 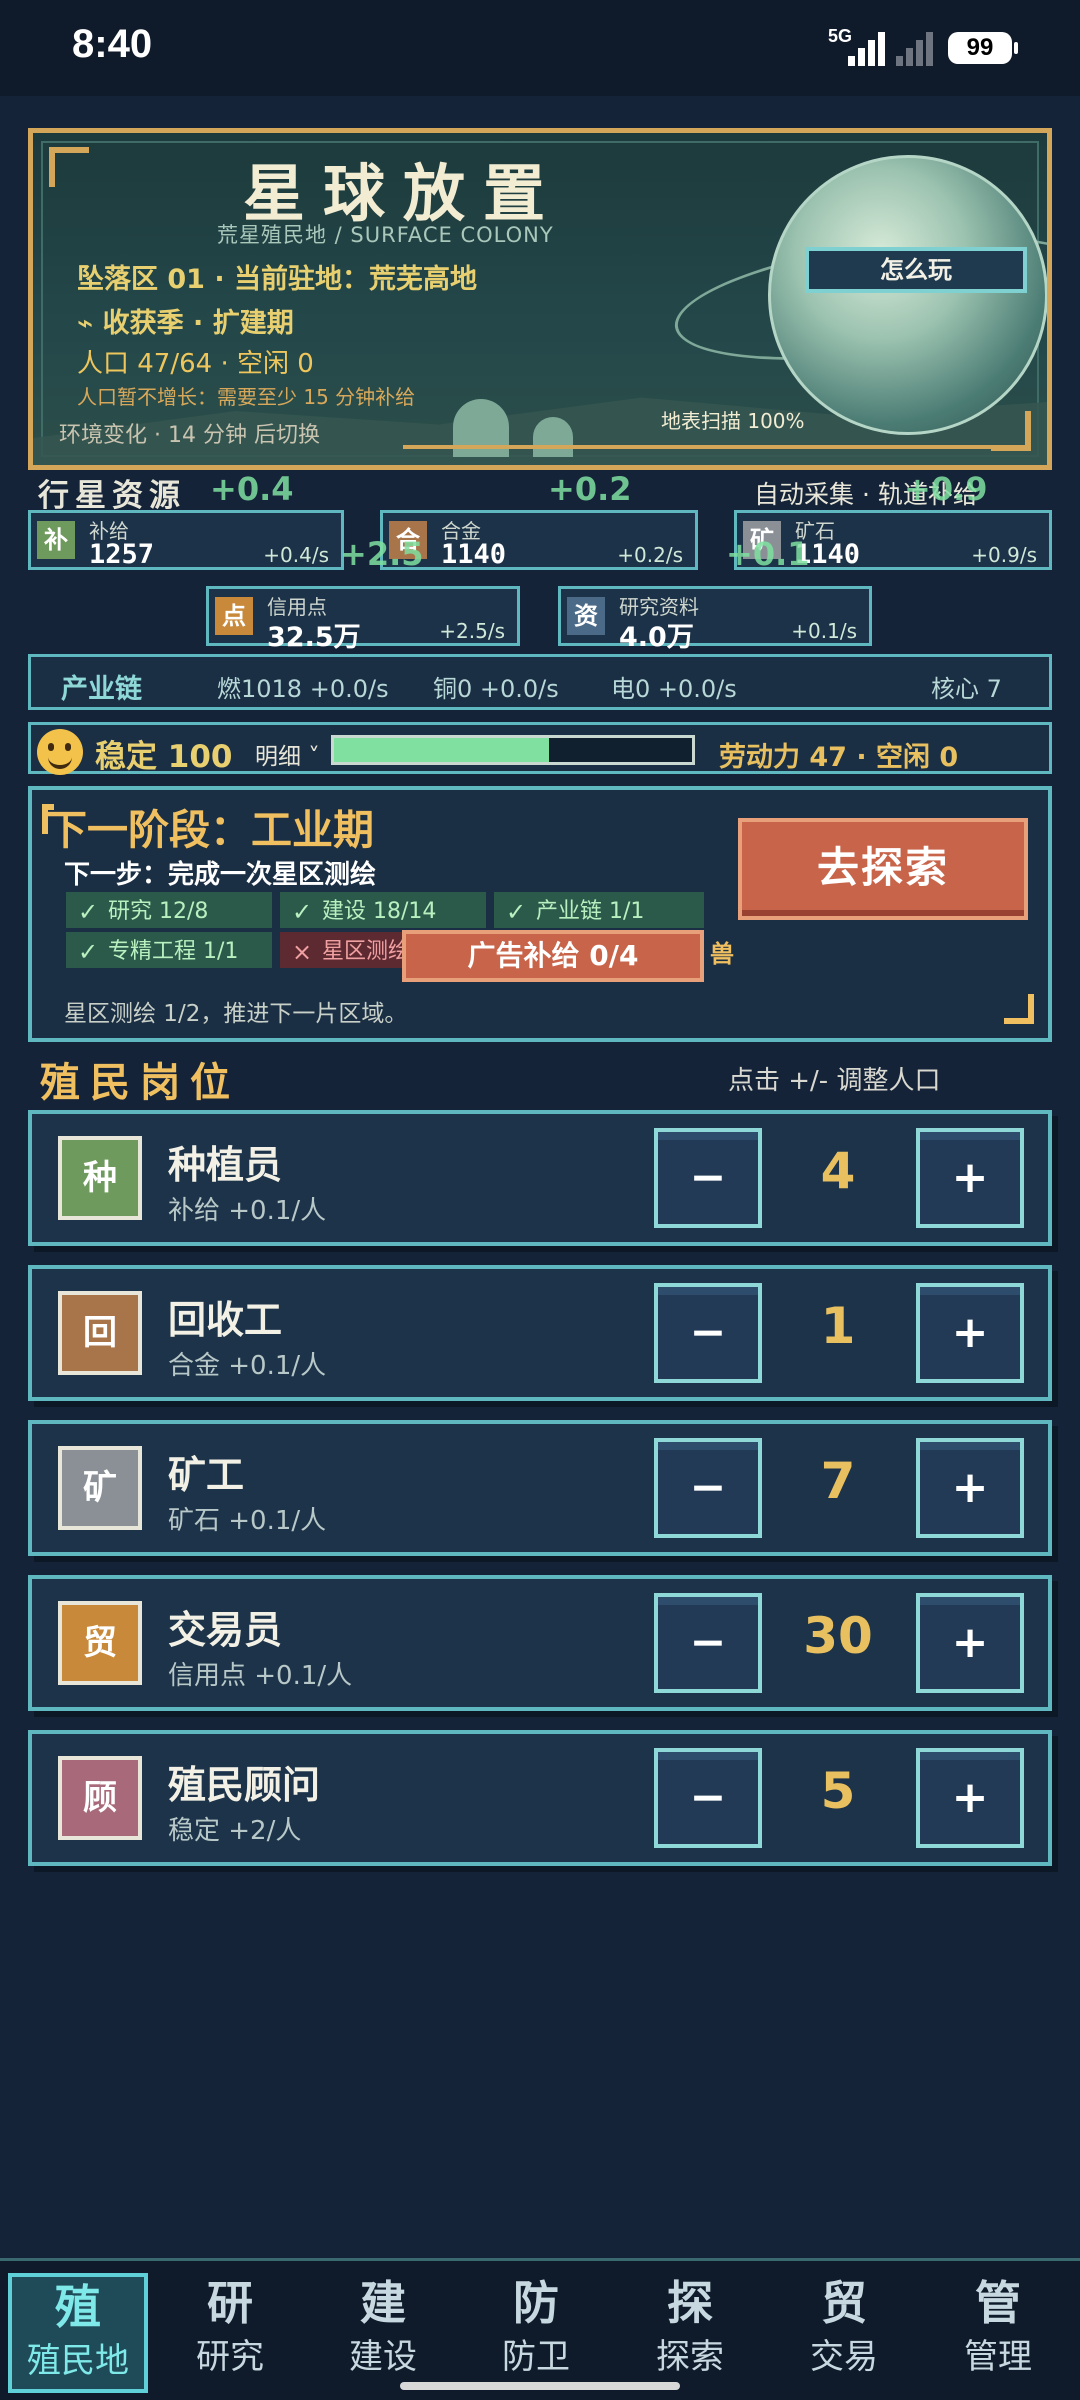 I want to click on farmer-icon: 种, so click(x=100, y=1178).